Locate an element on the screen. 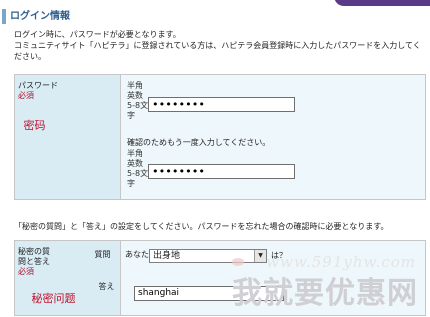 The image size is (430, 317). password-confirm-note: 確認のためもう一度入力してください。 is located at coordinates (199, 142).